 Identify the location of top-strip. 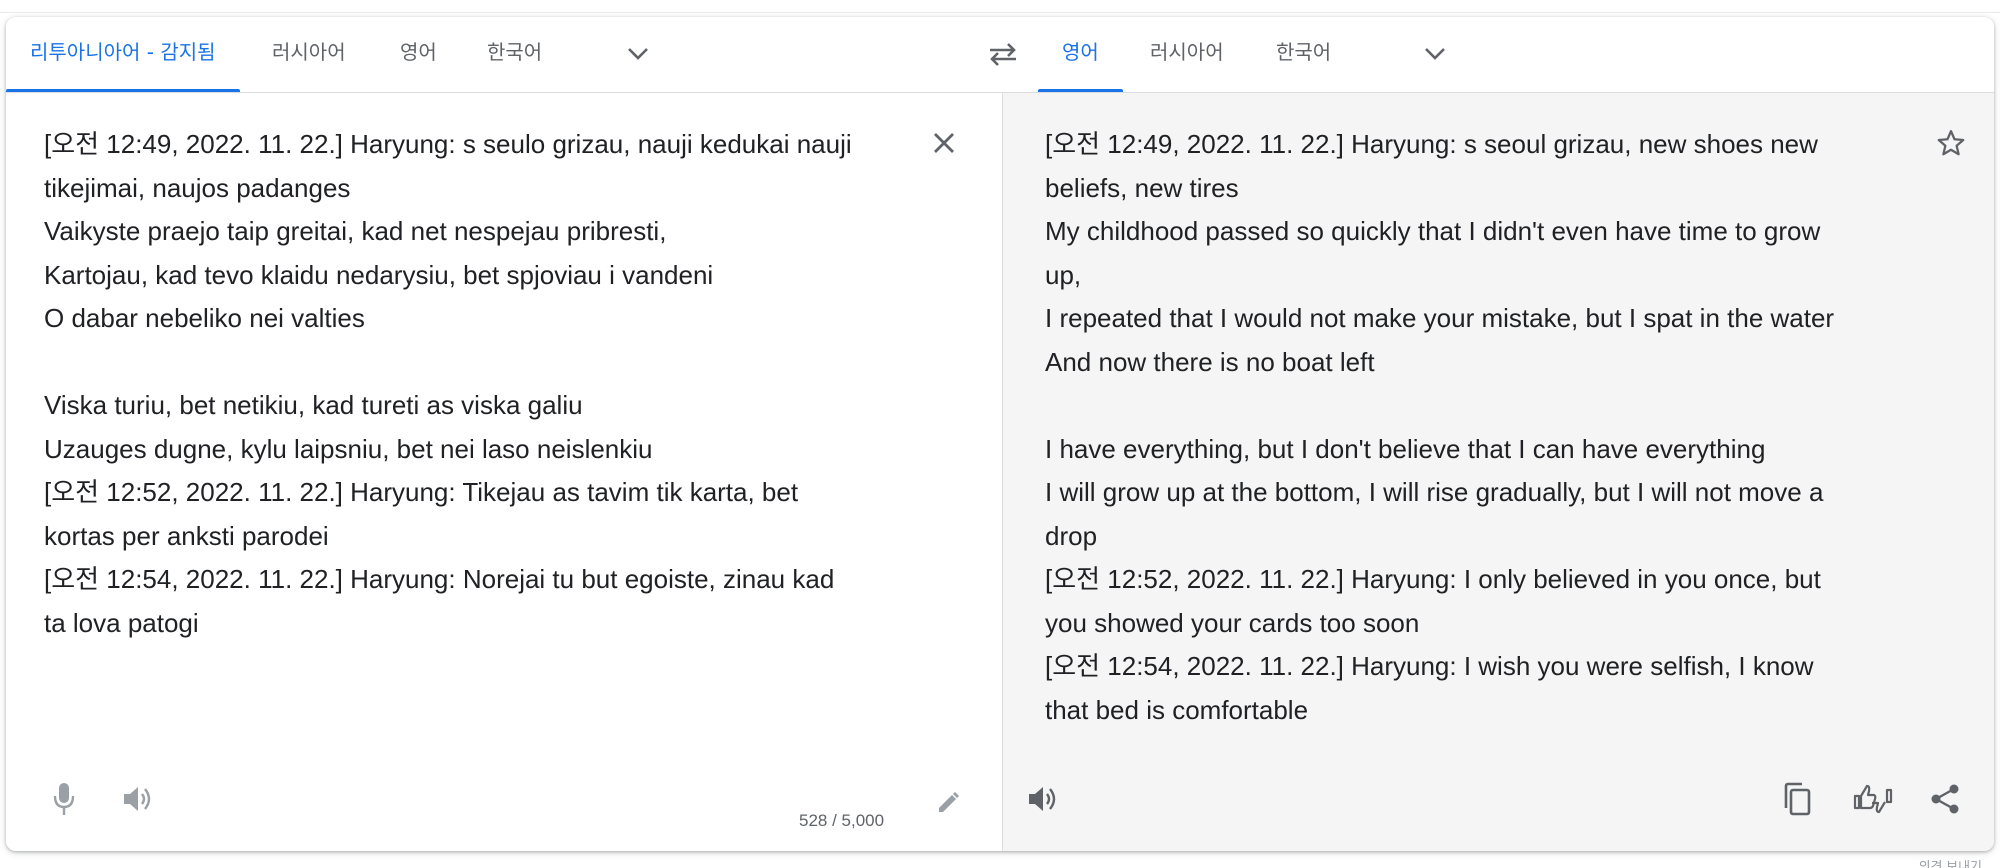
(1000, 6).